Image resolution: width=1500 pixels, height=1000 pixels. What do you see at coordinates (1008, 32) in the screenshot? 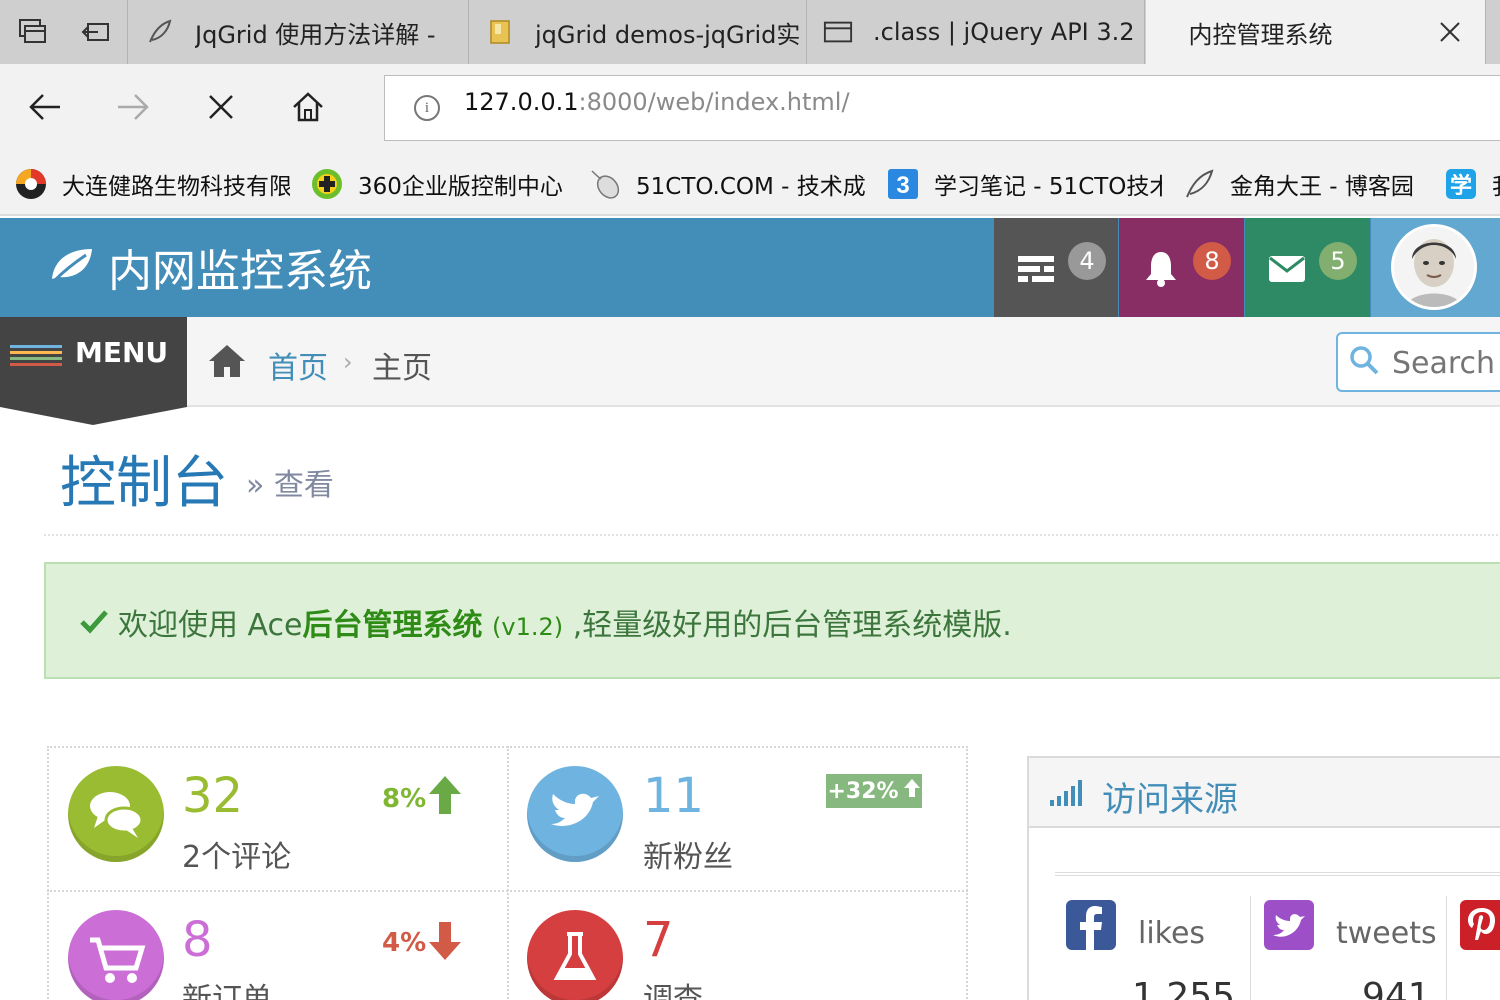
I see `tab-label: .class | jQuery API 3.2 I` at bounding box center [1008, 32].